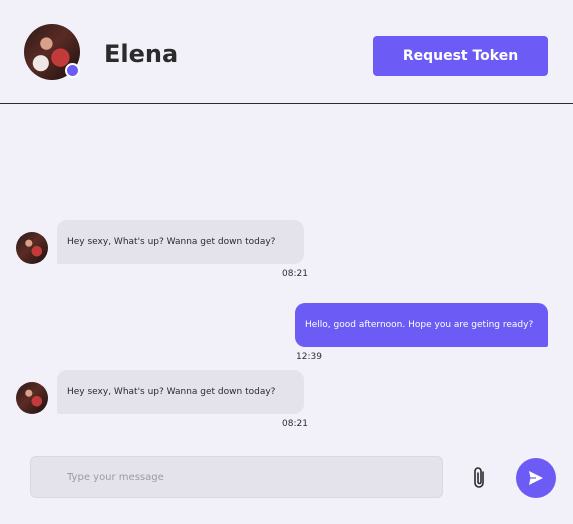 This screenshot has width=573, height=524. I want to click on message-input, so click(236, 477).